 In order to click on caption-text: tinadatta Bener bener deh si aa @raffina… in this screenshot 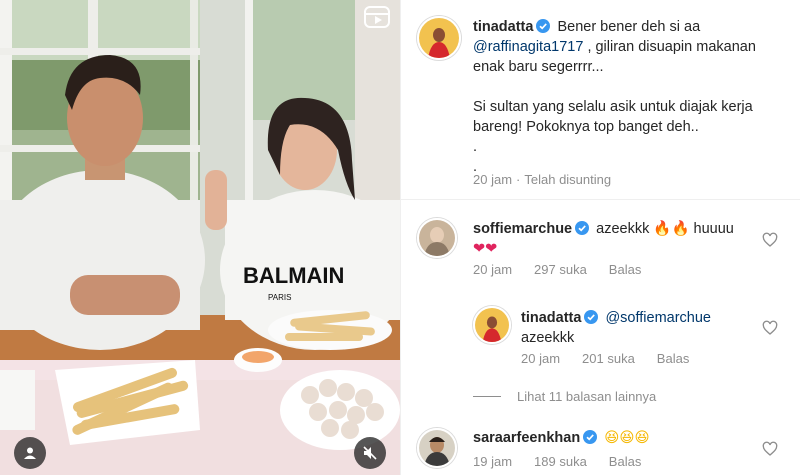, I will do `click(628, 97)`.